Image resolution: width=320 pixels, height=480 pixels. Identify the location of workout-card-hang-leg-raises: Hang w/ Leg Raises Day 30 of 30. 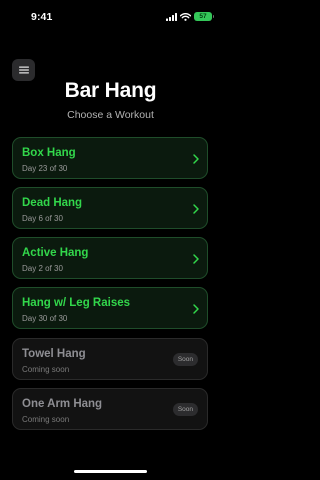
(110, 308).